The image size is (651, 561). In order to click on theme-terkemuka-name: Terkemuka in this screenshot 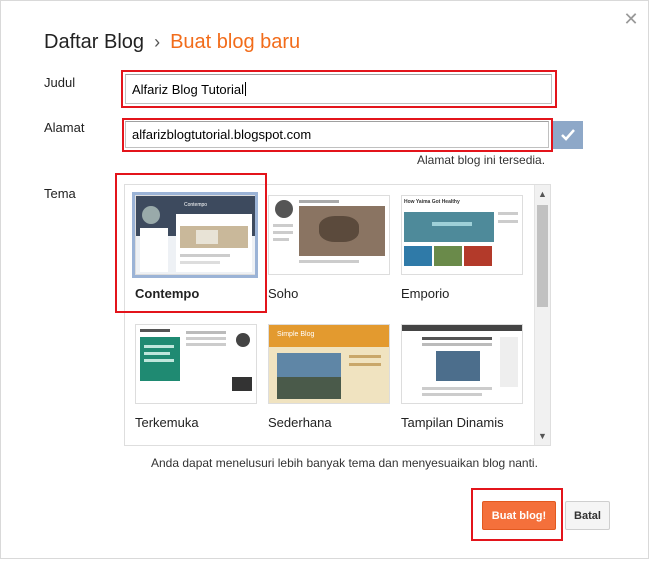, I will do `click(167, 422)`.